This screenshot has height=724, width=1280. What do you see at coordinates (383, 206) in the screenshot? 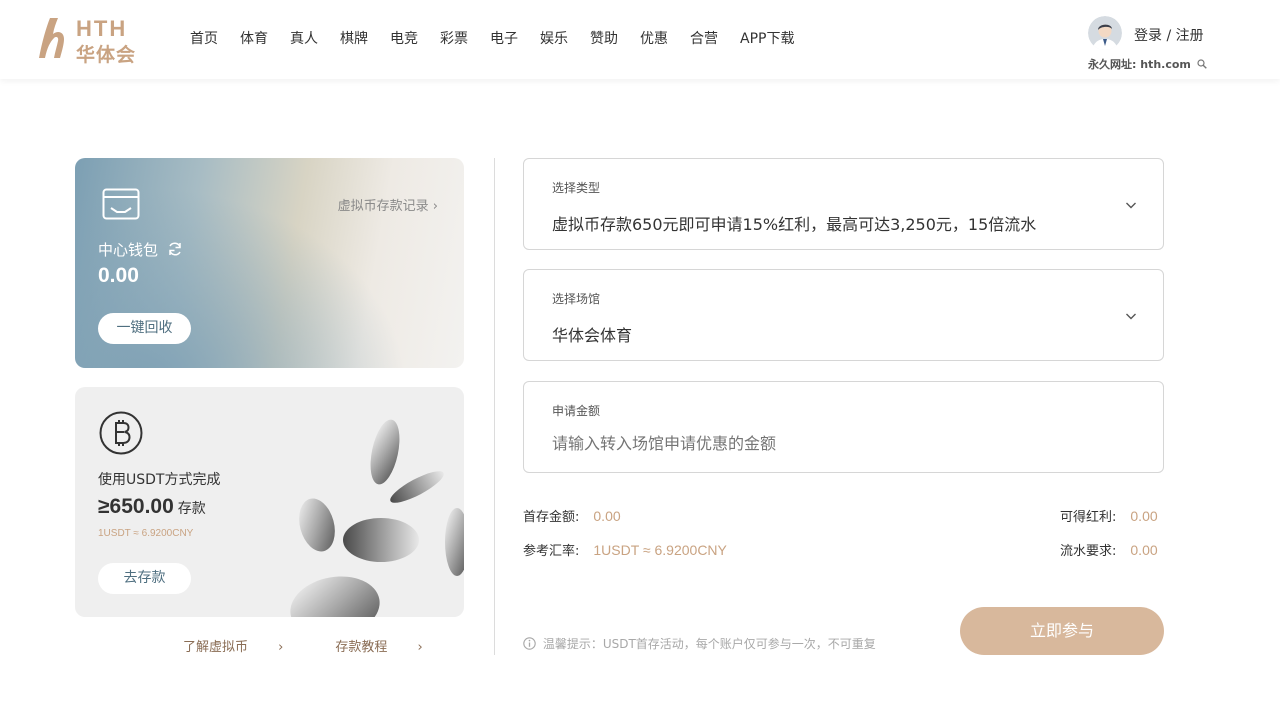
I see `crypto-deposit-record-label: 虚拟币存款记录` at bounding box center [383, 206].